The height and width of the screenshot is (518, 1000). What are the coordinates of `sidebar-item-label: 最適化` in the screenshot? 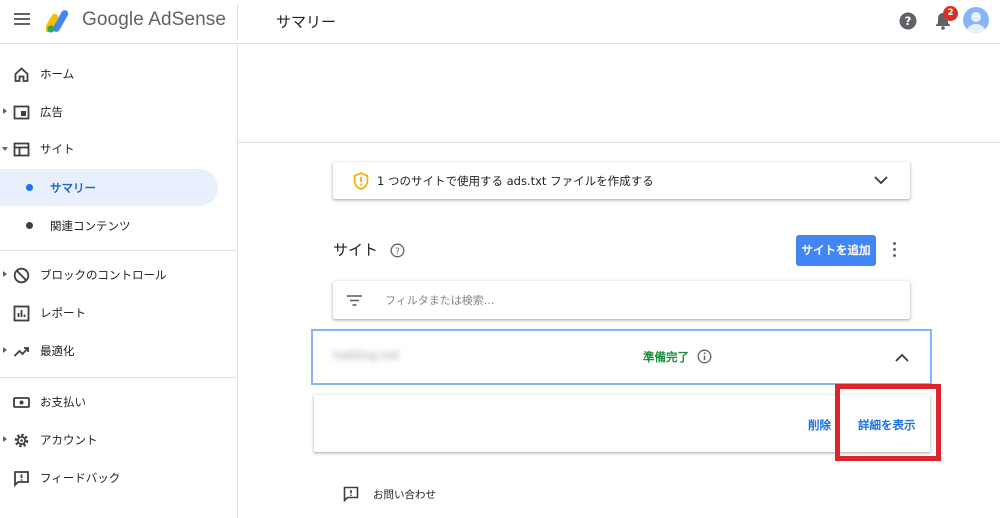 It's located at (57, 351).